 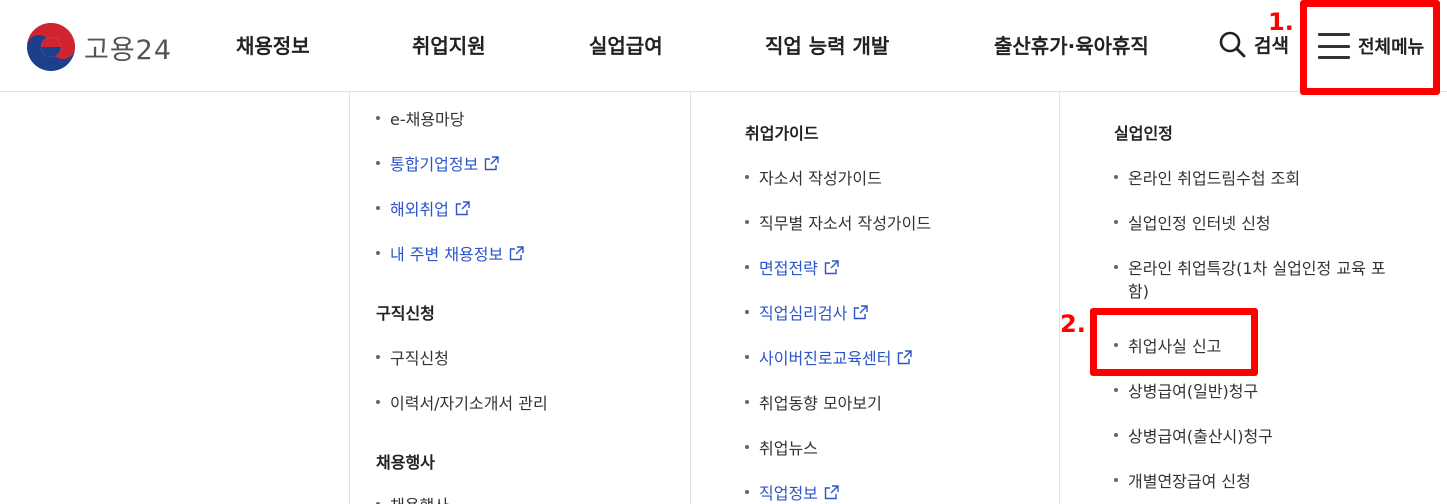 What do you see at coordinates (781, 447) in the screenshot?
I see `menu-item-employment-news: 취업뉴스` at bounding box center [781, 447].